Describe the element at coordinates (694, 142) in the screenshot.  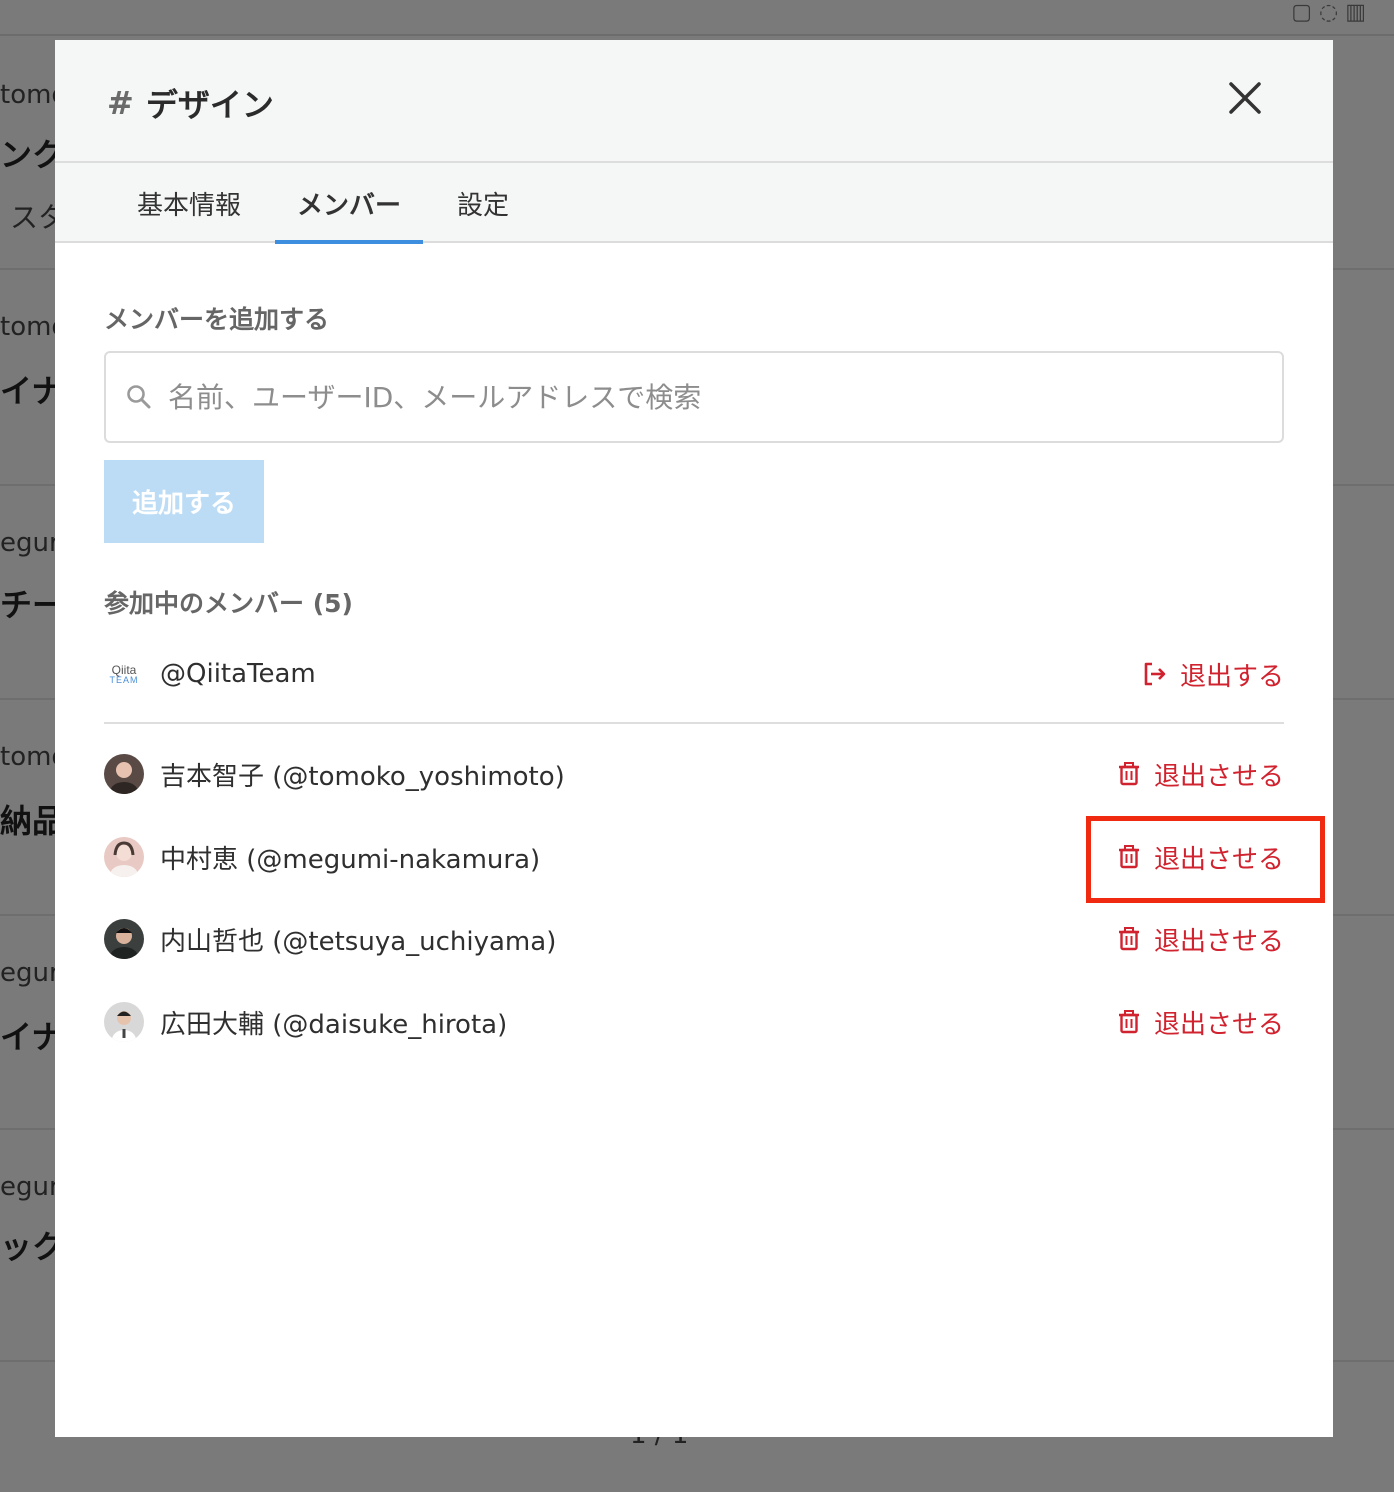
I see `modal-header: # デザイン 基本情報 メンバー 設定` at that location.